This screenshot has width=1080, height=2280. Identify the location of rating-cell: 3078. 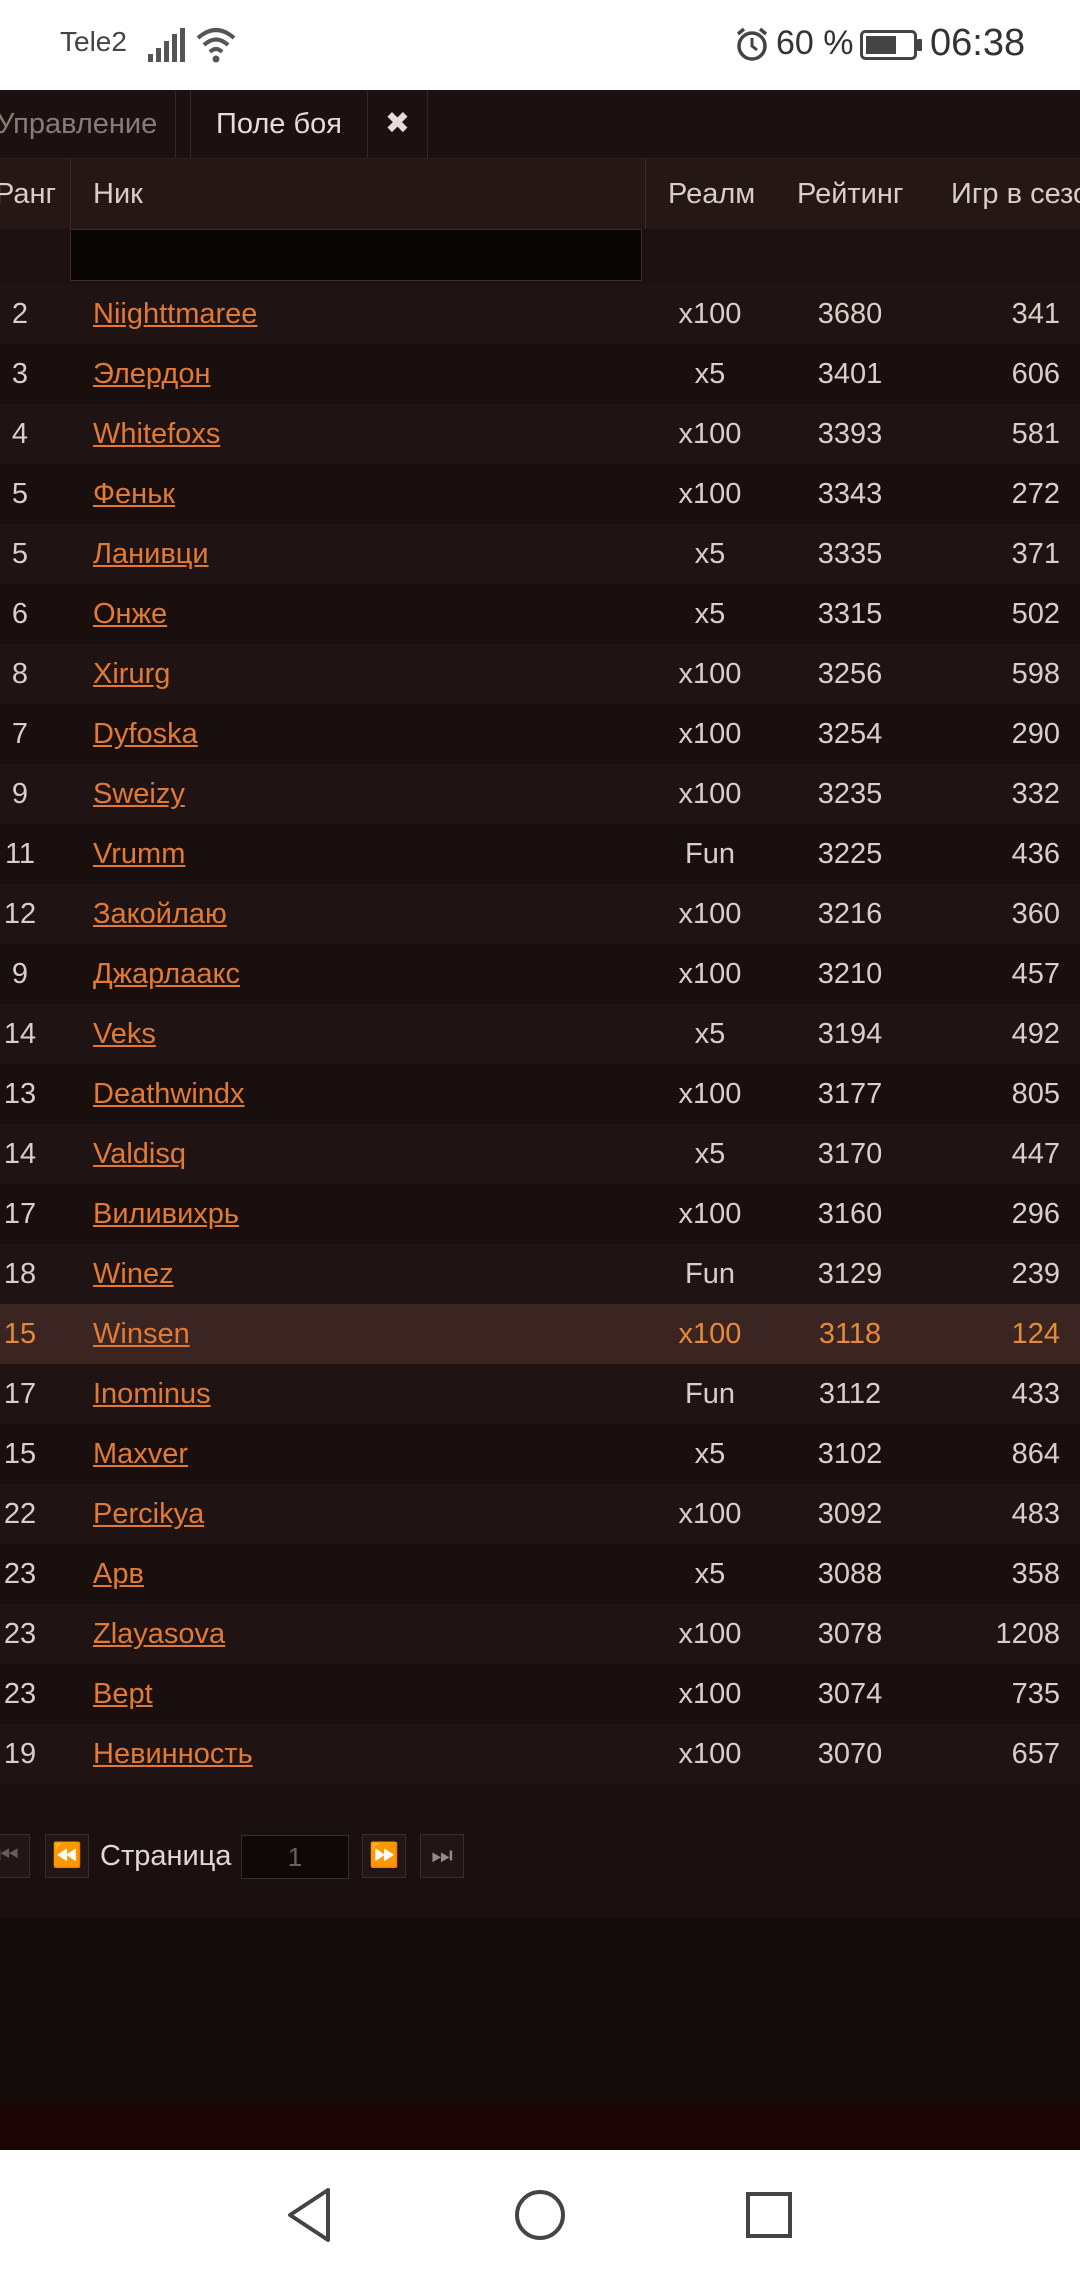
(850, 1634).